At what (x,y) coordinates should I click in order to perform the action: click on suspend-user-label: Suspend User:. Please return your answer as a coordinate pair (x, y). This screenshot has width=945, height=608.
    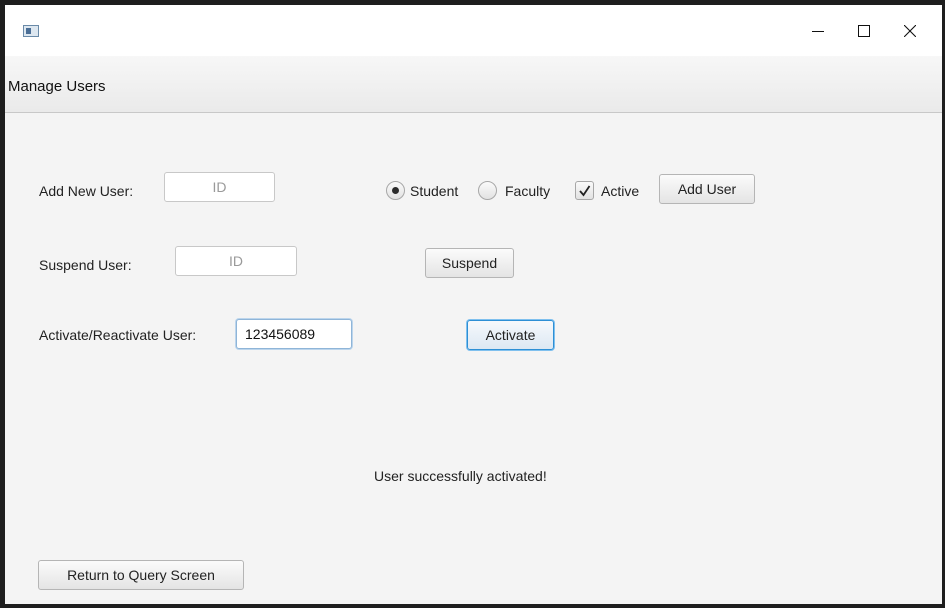
    Looking at the image, I should click on (85, 265).